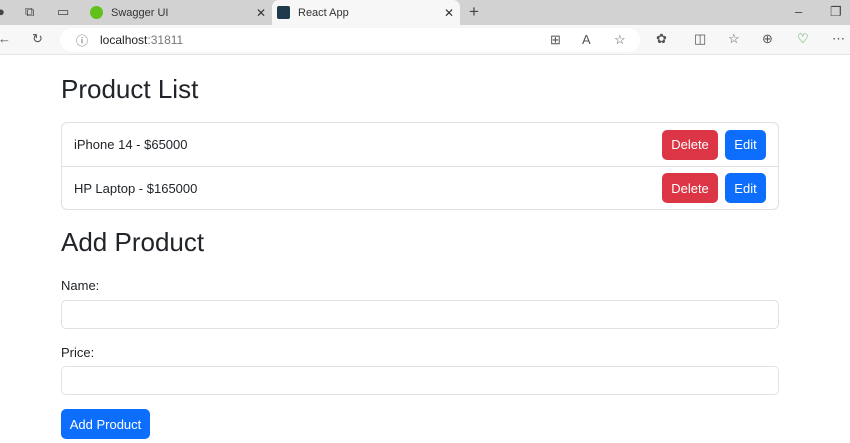  I want to click on address-bar-row: ← ↻ ⓘ localhost:31811 ⊞ A ☆ ✿ ◫ ☆ ⊕ ♡ ⋯, so click(425, 40).